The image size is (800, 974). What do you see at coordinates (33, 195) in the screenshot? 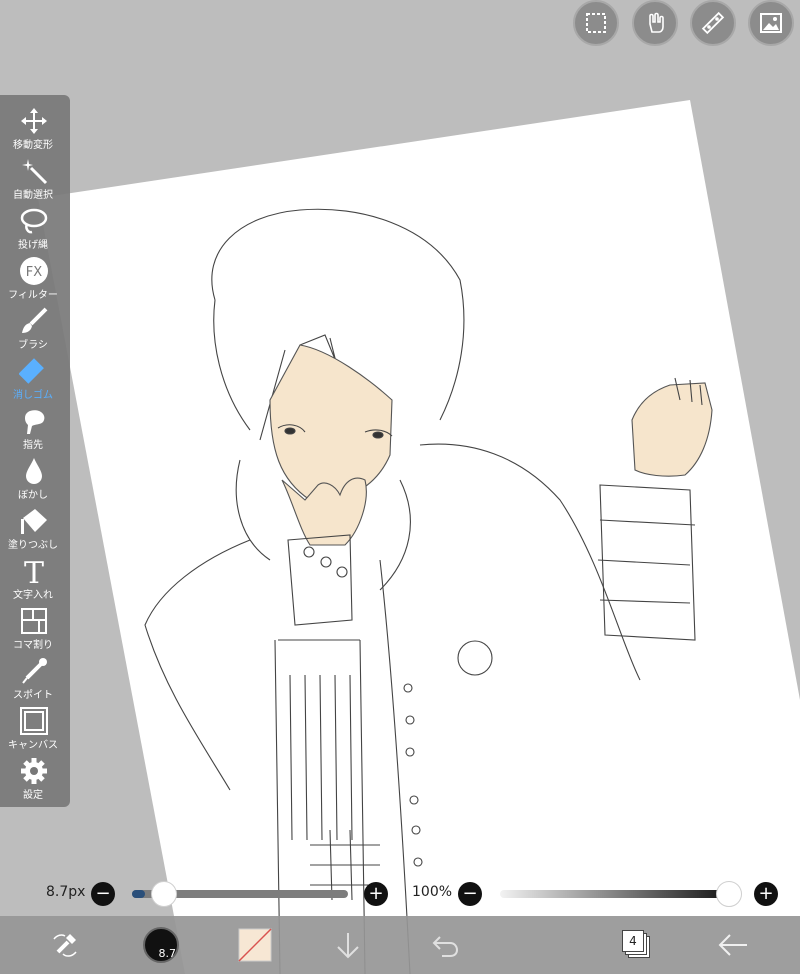
I see `tool-label: 自動選択` at bounding box center [33, 195].